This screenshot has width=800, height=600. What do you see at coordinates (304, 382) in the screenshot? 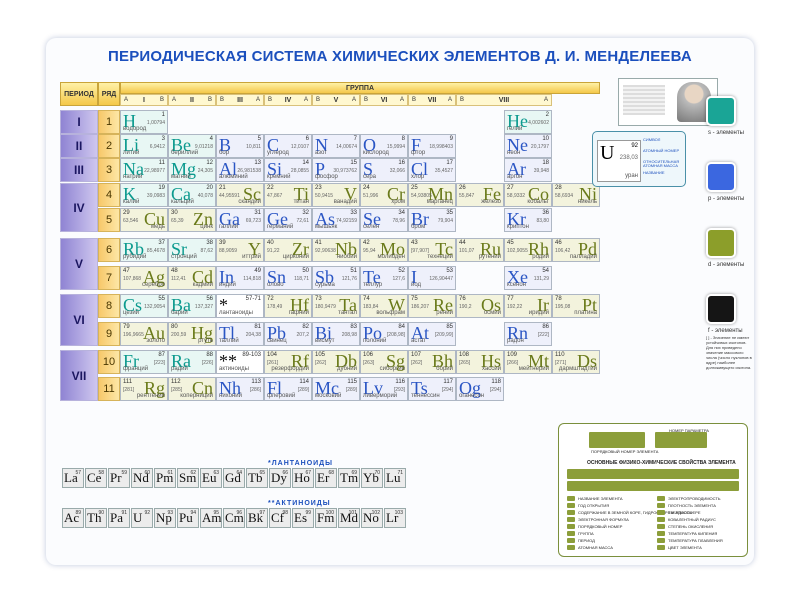
I see `element-number: 114` at bounding box center [304, 382].